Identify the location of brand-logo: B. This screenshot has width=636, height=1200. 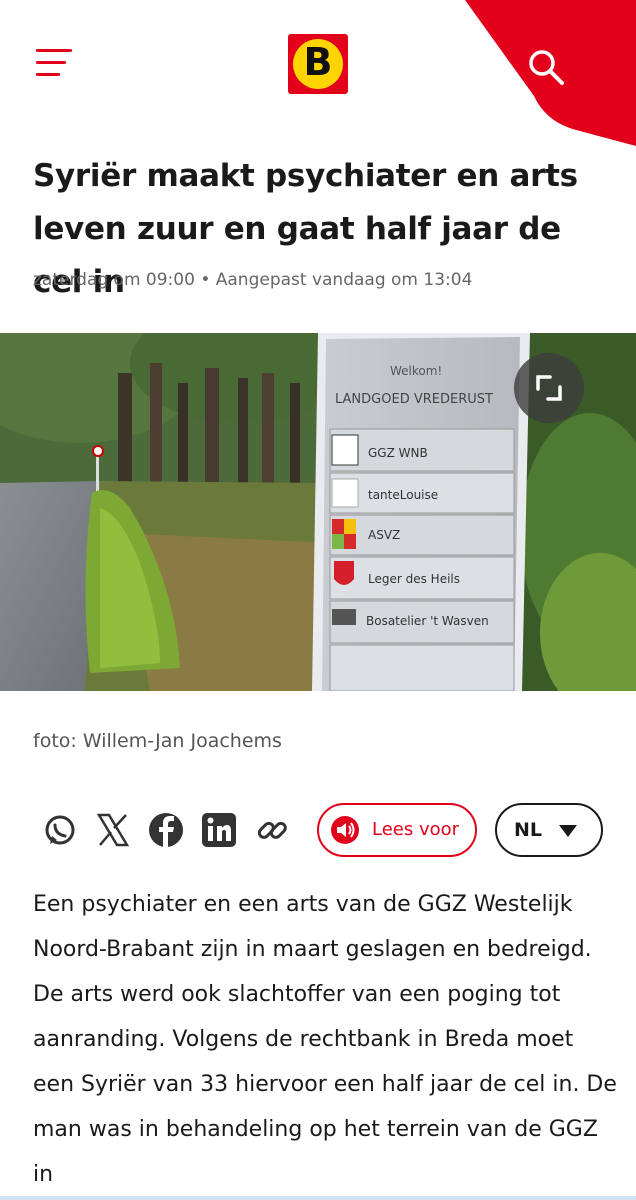
(318, 64).